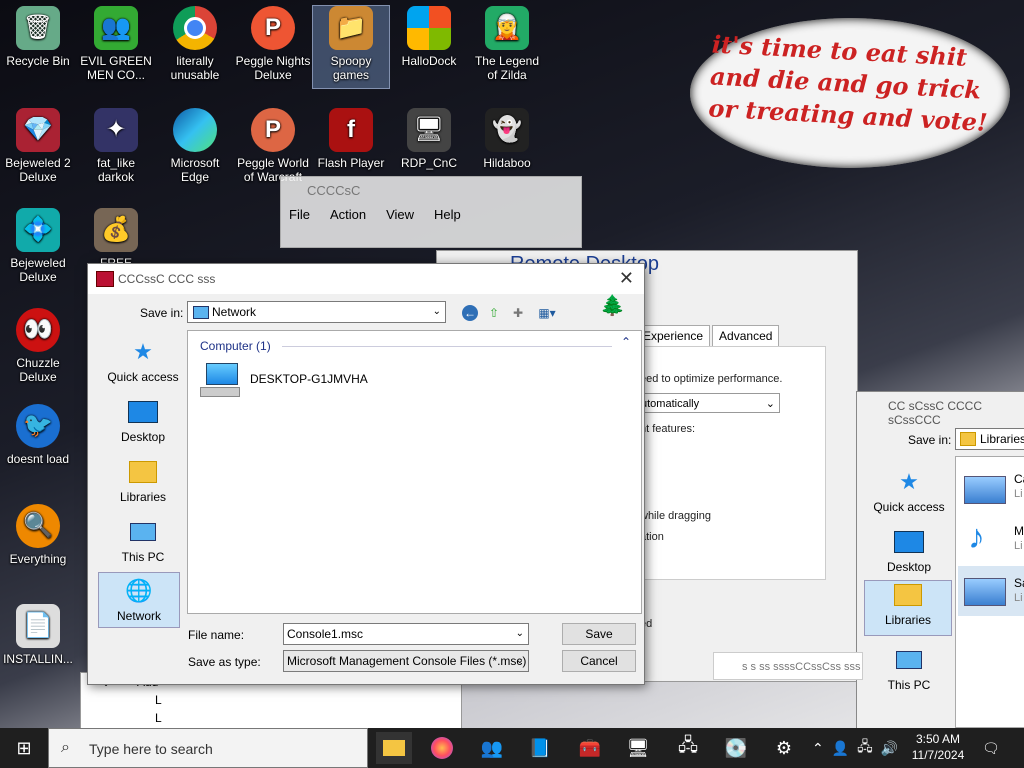 The width and height of the screenshot is (1024, 768). Describe the element at coordinates (235, 346) in the screenshot. I see `group-header: Computer (1)` at that location.